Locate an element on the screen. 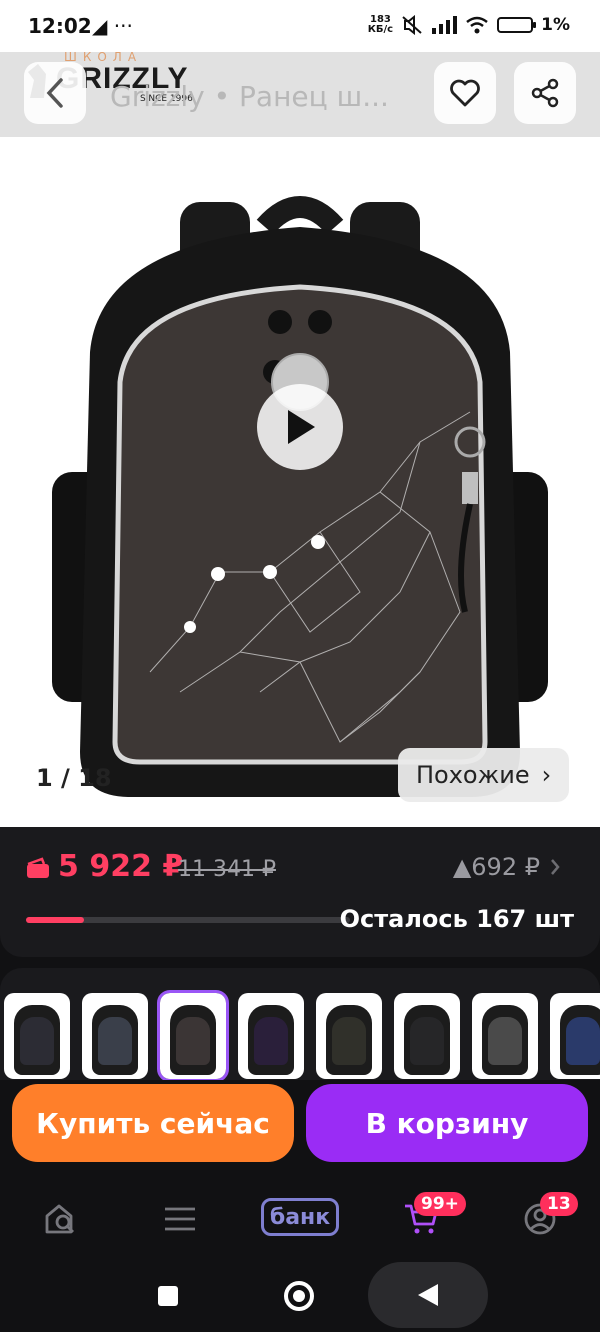 Image resolution: width=600 pixels, height=1332 pixels. wallet-icon is located at coordinates (38, 867).